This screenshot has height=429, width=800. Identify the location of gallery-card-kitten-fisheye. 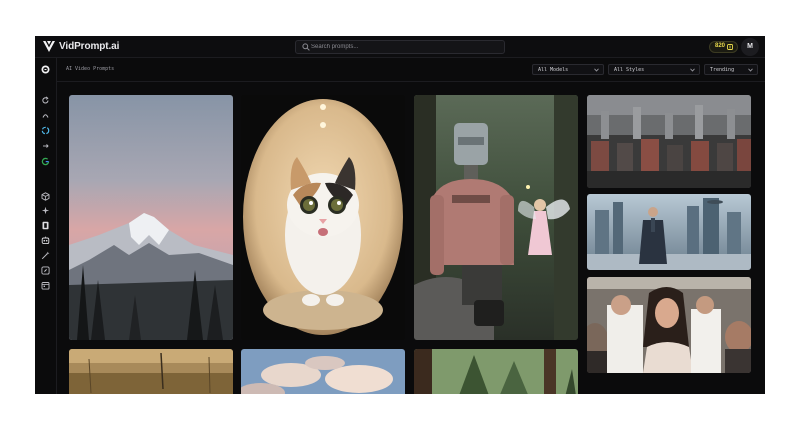
(323, 217).